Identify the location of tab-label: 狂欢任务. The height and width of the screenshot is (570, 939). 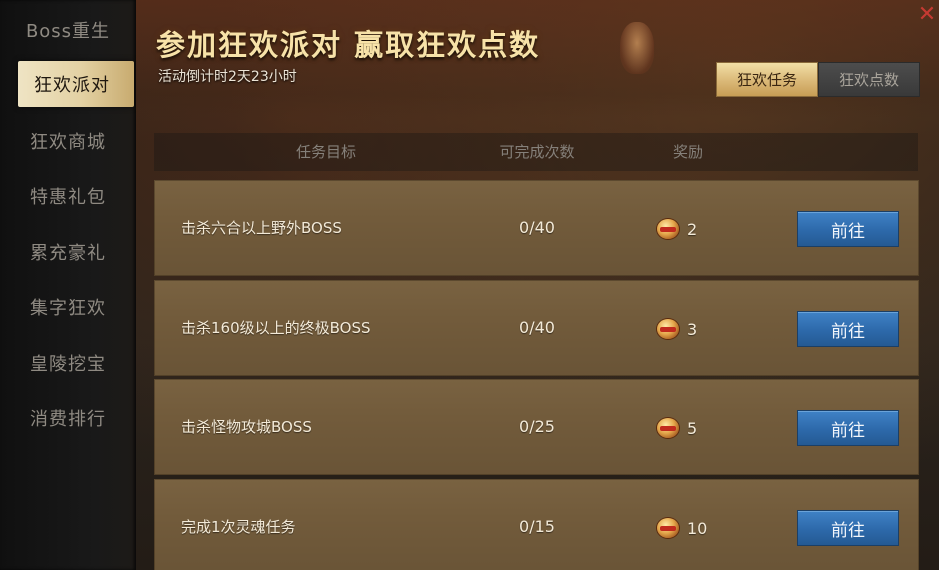
(766, 80).